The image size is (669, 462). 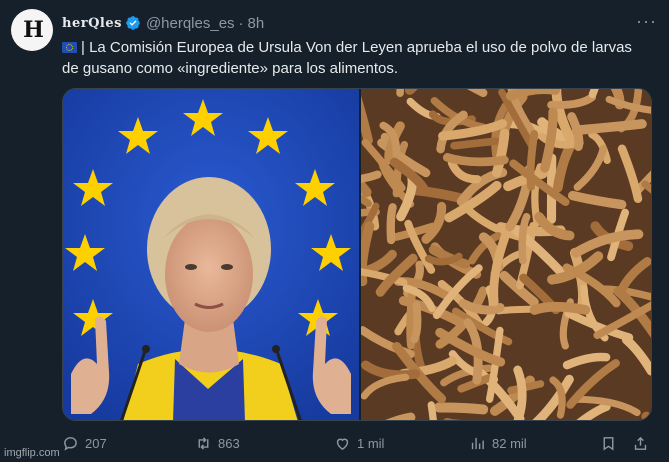 What do you see at coordinates (96, 443) in the screenshot?
I see `reply-count: 207` at bounding box center [96, 443].